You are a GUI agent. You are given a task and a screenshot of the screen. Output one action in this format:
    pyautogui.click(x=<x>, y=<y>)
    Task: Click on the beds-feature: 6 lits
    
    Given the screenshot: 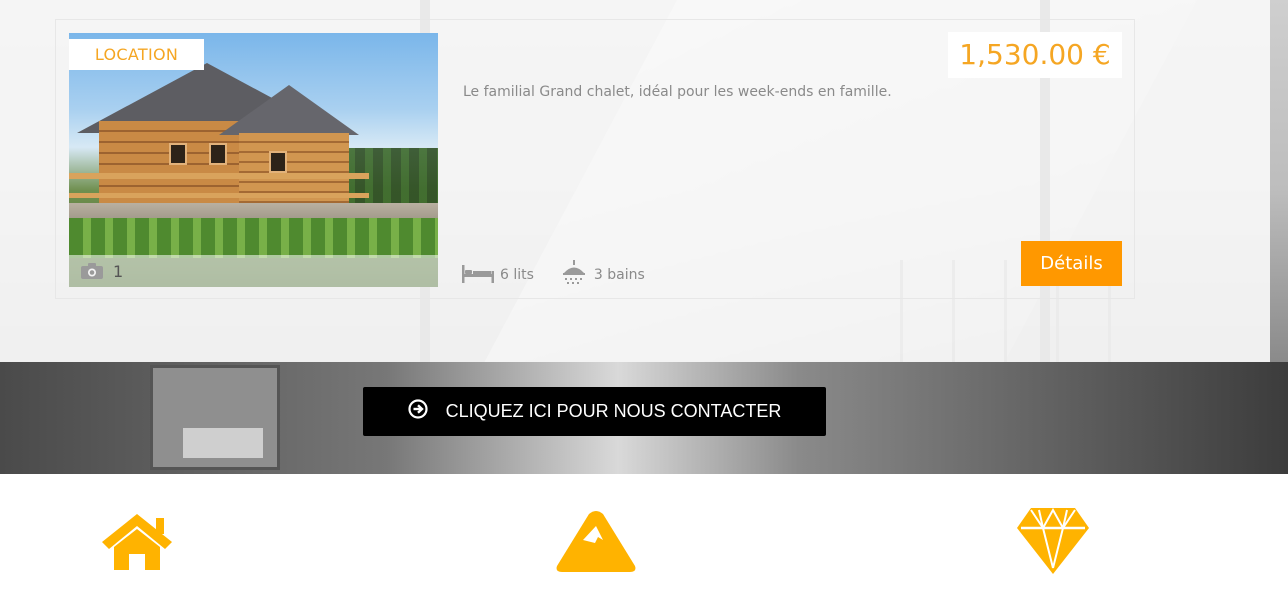 What is the action you would take?
    pyautogui.click(x=498, y=275)
    